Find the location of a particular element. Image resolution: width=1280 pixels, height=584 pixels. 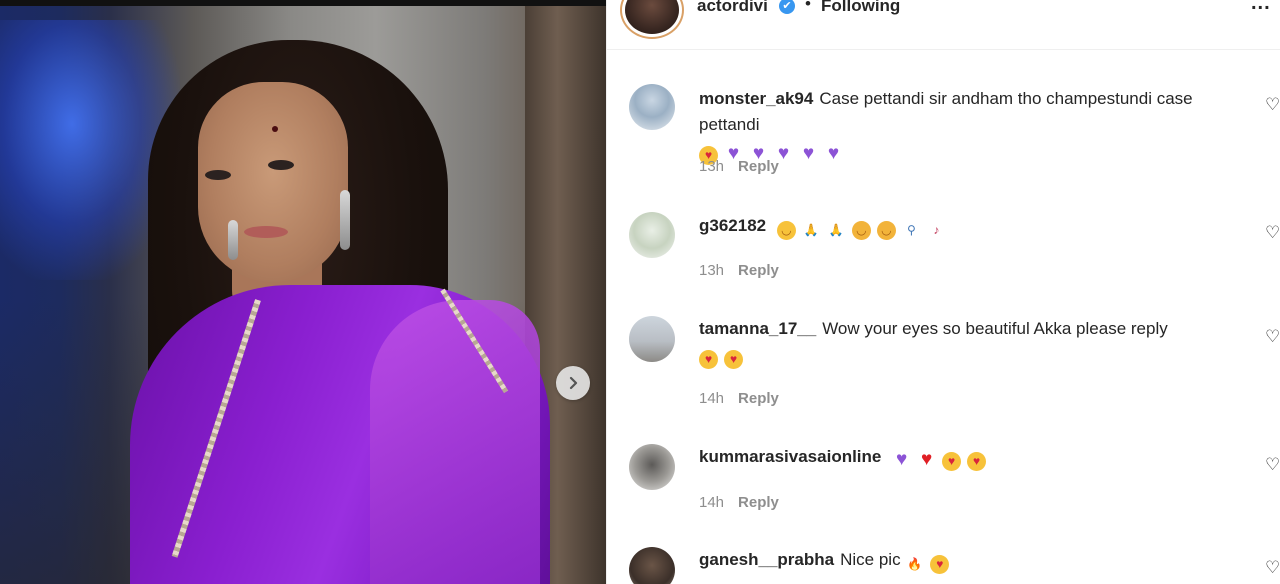

photo-dupatta is located at coordinates (455, 442).